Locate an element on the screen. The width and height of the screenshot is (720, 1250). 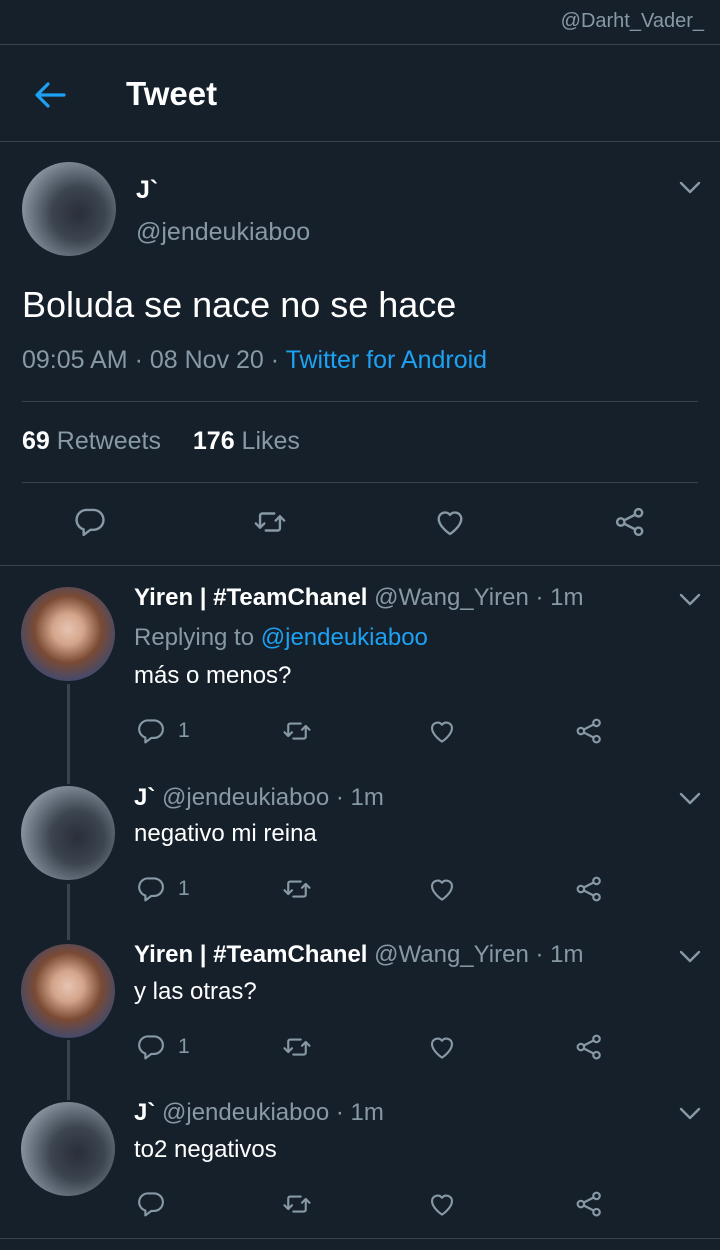
retweets-stat: 69 Retweets is located at coordinates (91, 441).